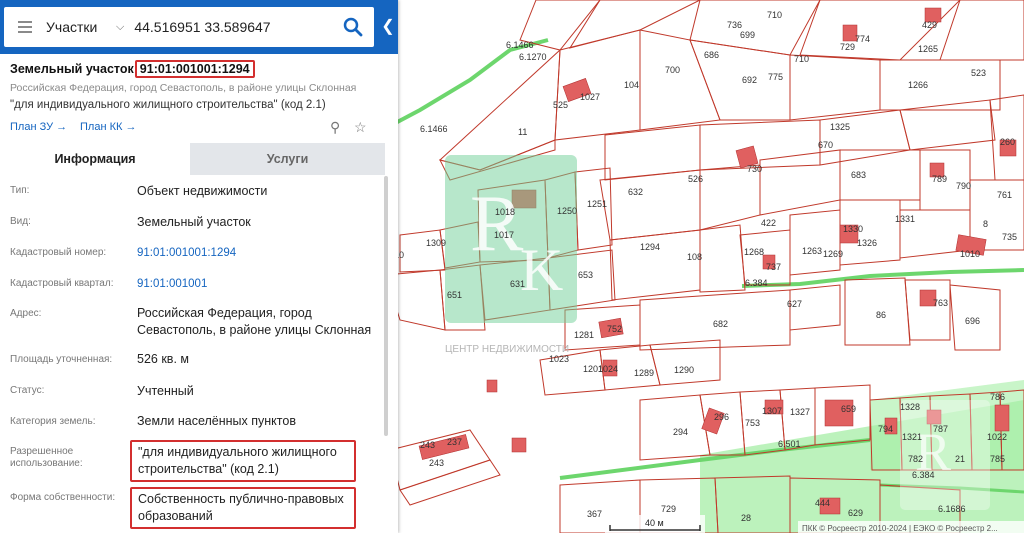 The width and height of the screenshot is (1024, 533). I want to click on parcel-label: 1309, so click(436, 243).